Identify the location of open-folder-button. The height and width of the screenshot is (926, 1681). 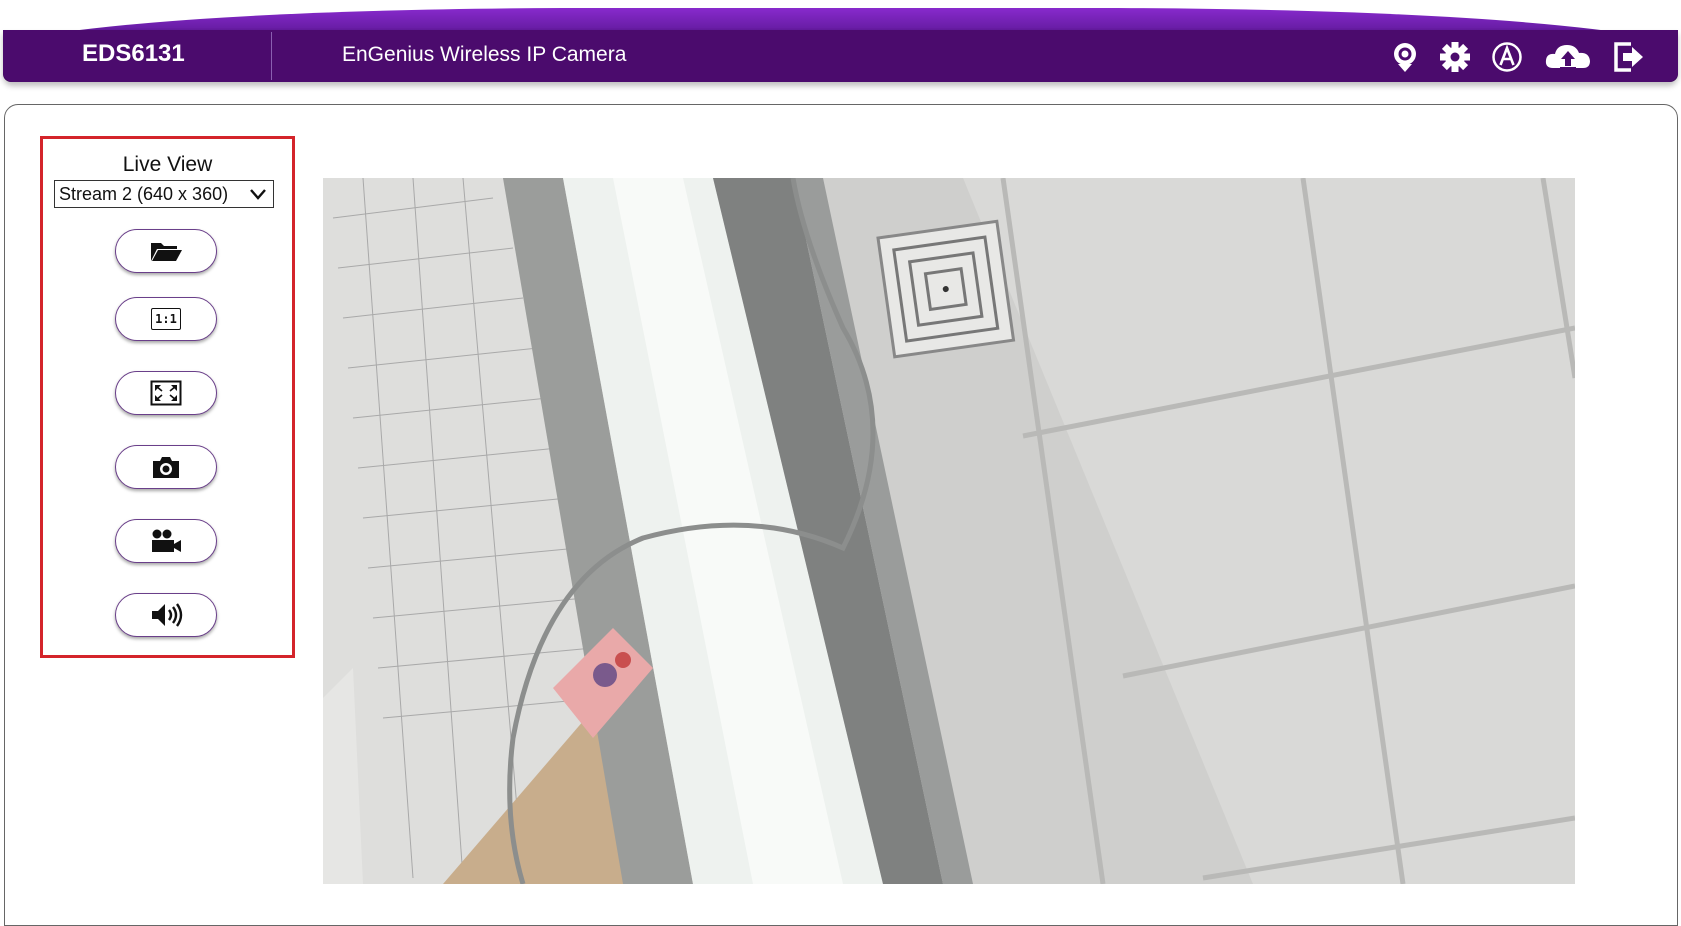
(166, 251).